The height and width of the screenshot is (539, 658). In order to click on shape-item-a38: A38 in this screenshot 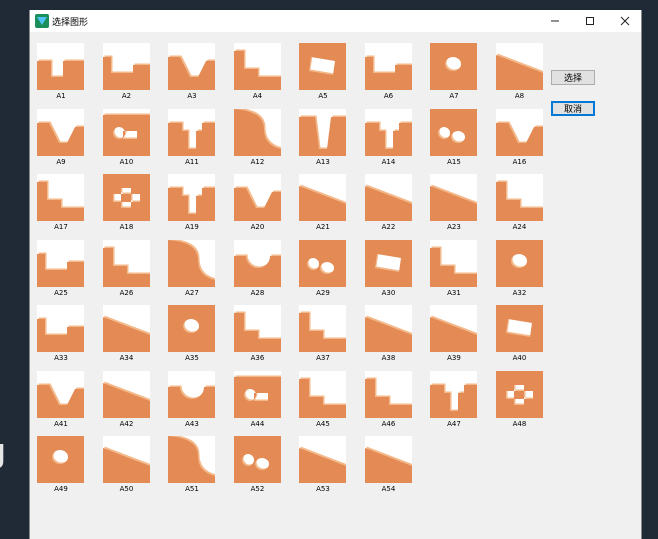, I will do `click(389, 330)`.